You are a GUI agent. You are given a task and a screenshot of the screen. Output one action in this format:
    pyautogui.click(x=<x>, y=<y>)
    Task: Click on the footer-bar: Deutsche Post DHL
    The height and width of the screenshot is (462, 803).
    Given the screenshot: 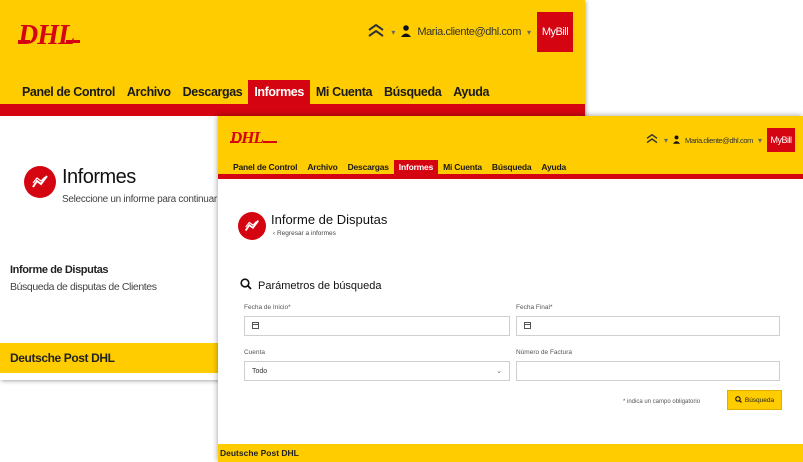 What is the action you would take?
    pyautogui.click(x=510, y=453)
    